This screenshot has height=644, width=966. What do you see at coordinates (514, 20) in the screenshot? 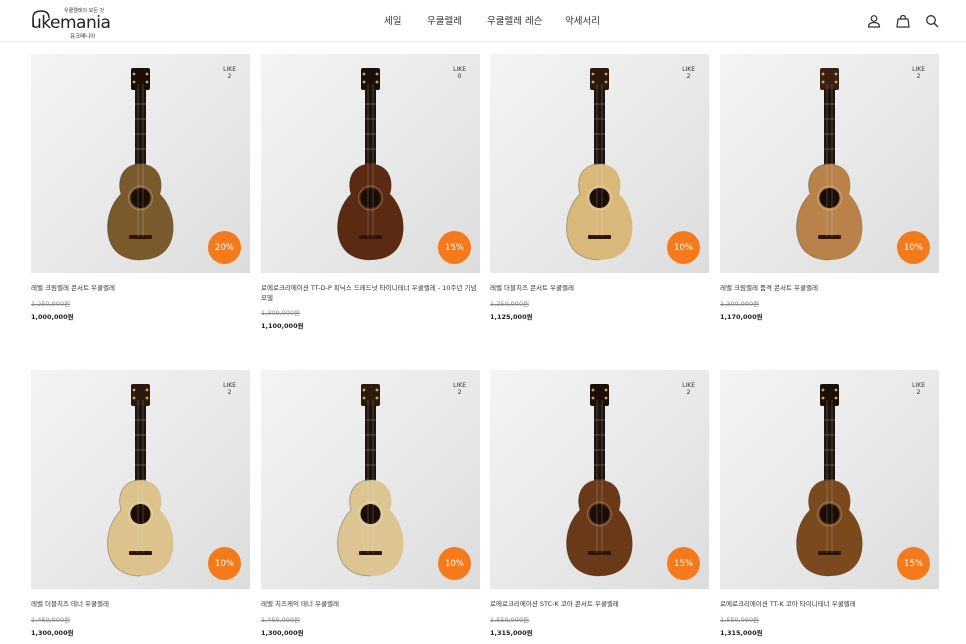
I see `nav-ukulele-lessons: 우쿨렐레 레슨` at bounding box center [514, 20].